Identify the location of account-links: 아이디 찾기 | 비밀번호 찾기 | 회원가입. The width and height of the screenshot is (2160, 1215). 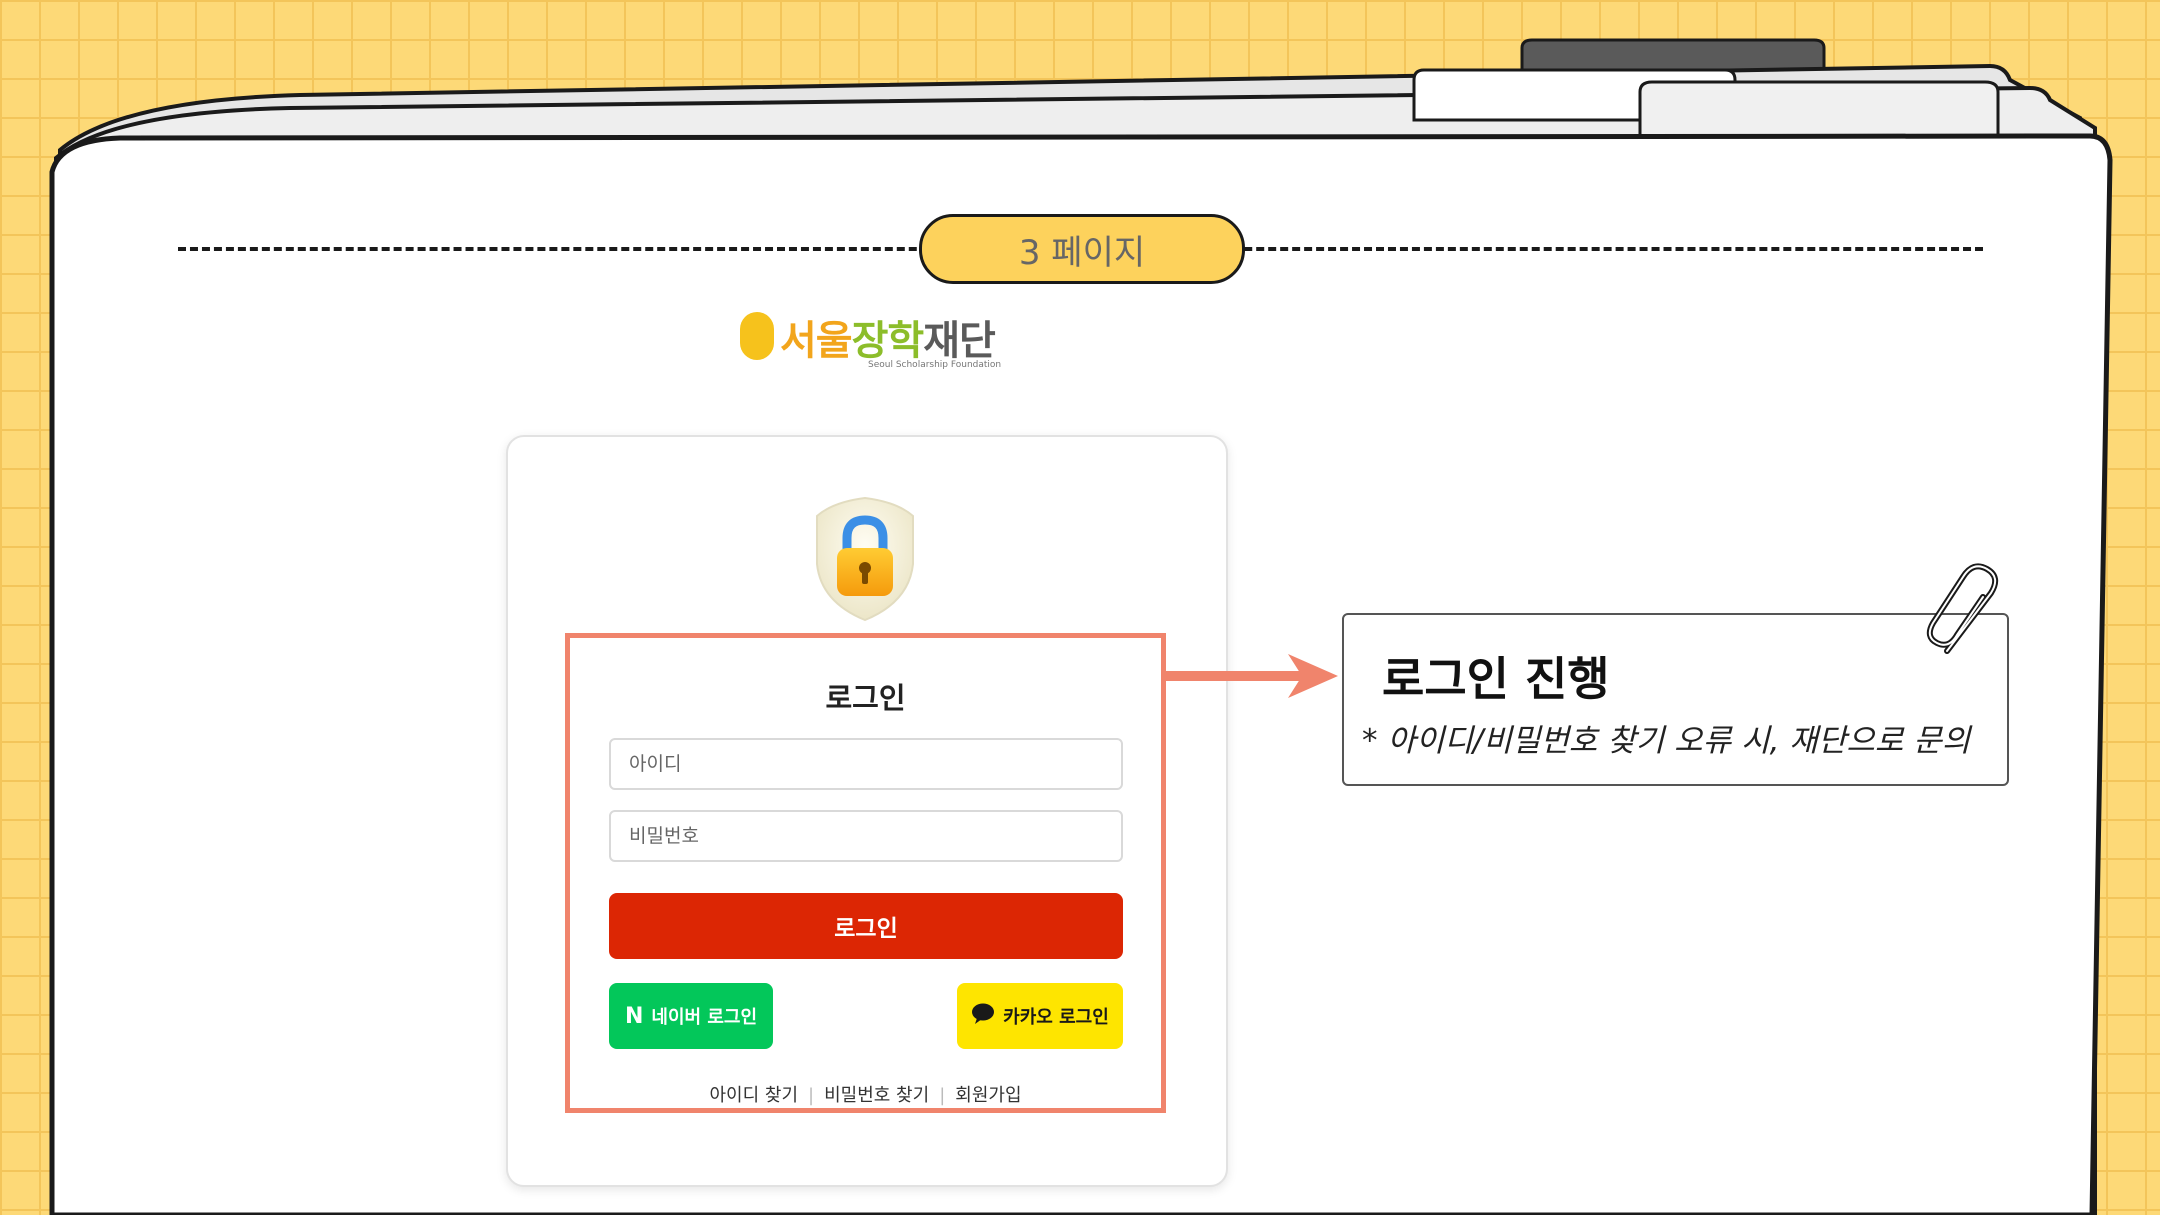
(865, 1094).